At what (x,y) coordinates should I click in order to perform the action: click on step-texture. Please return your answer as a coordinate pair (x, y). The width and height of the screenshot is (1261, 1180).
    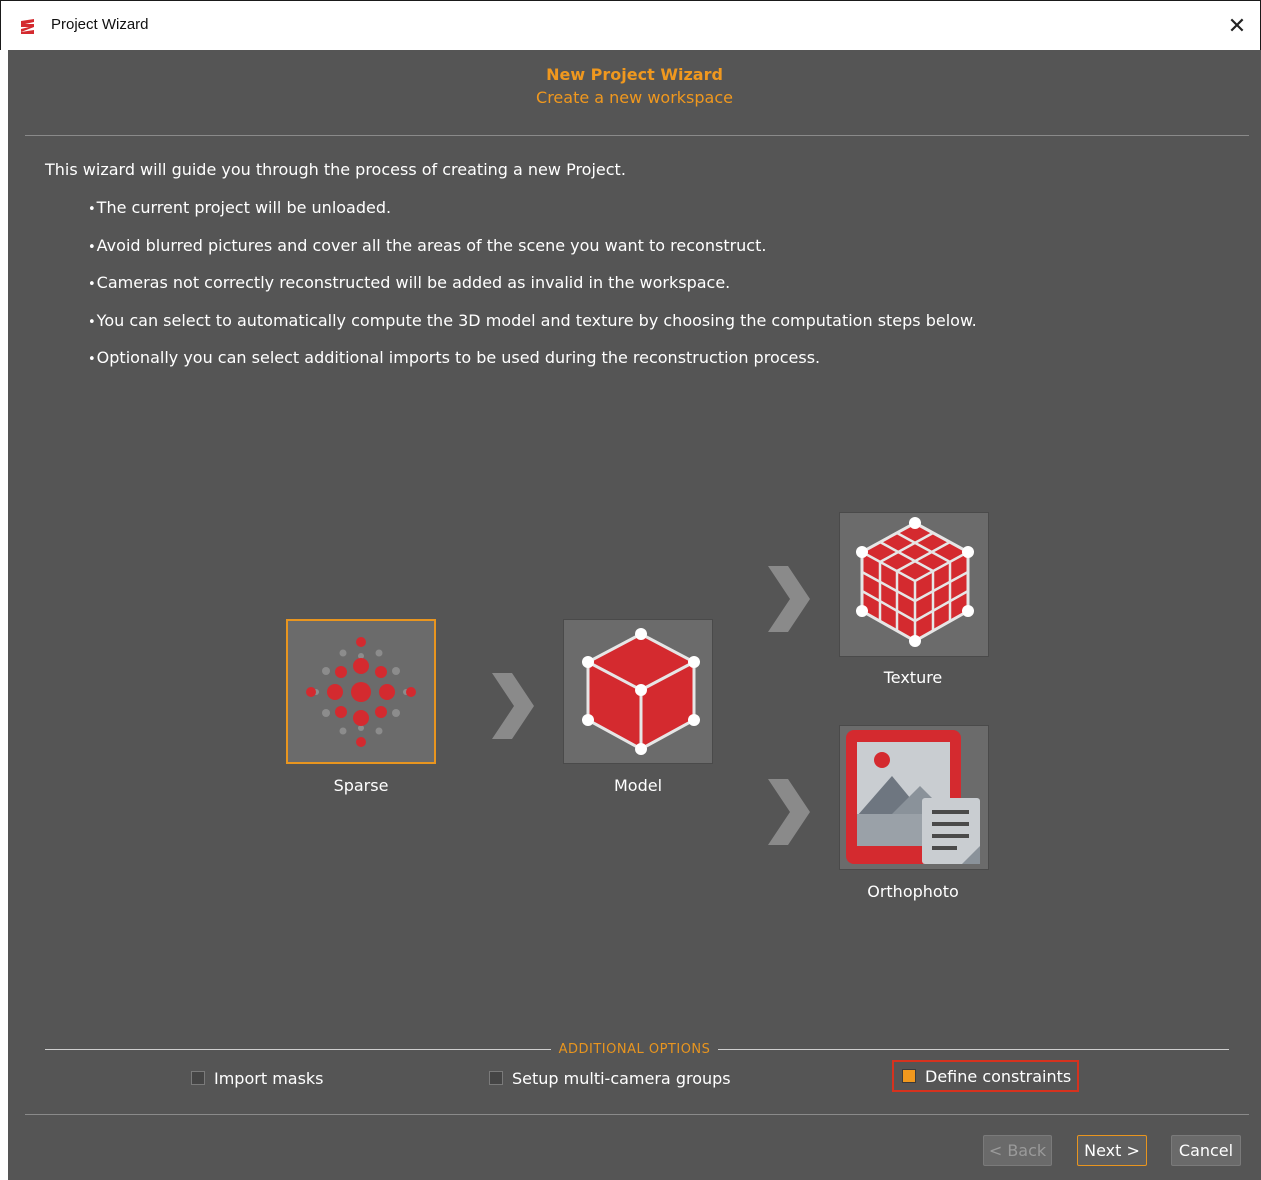
    Looking at the image, I should click on (914, 584).